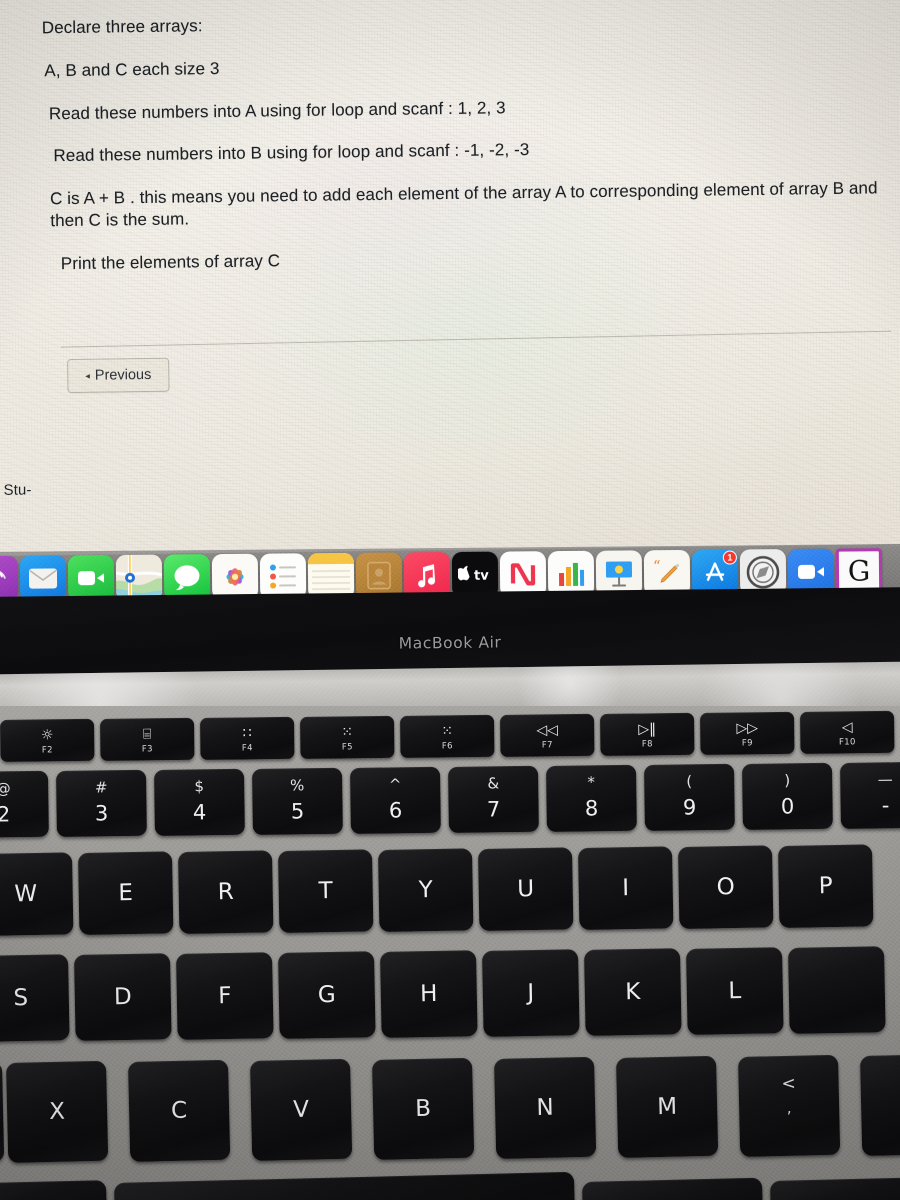  I want to click on key-9-label: 9, so click(689, 807).